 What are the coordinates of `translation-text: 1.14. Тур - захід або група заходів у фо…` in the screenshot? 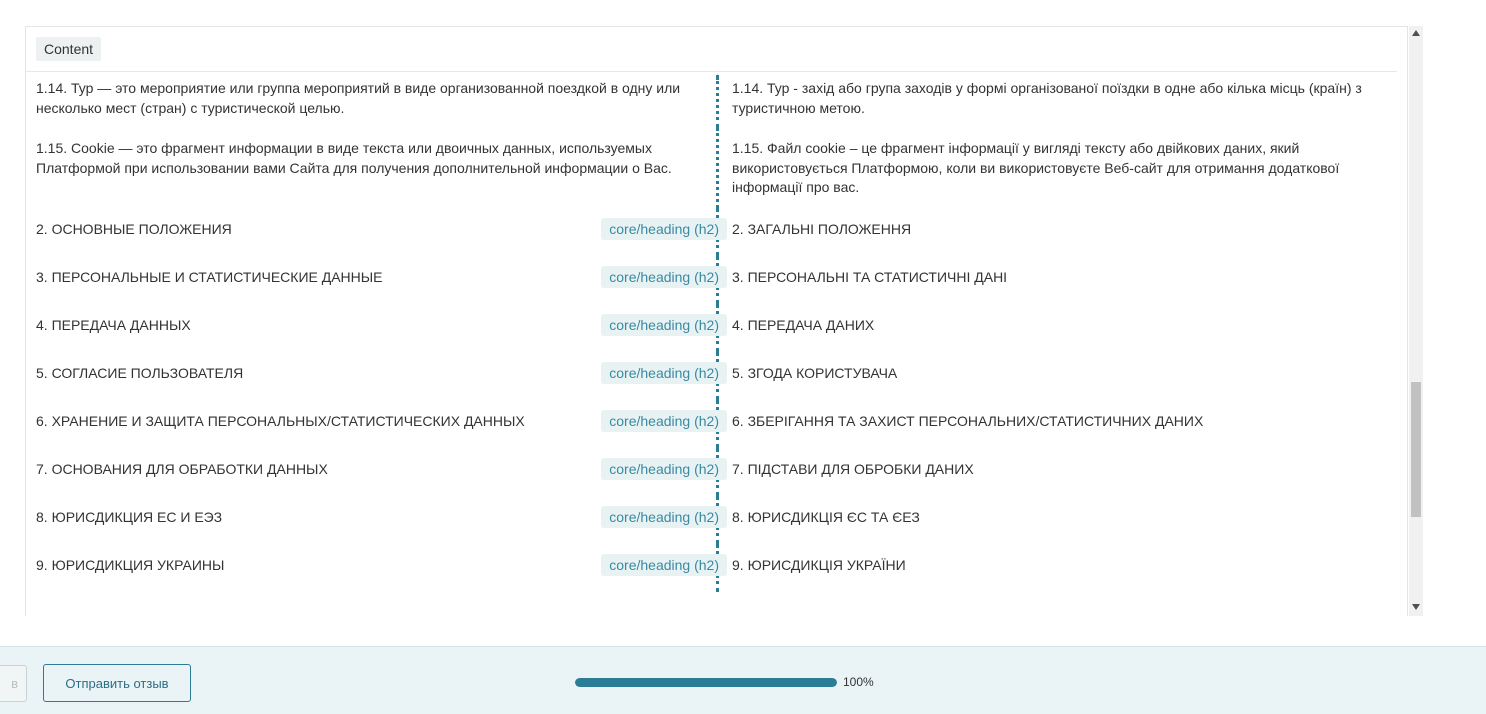 It's located at (1059, 98).